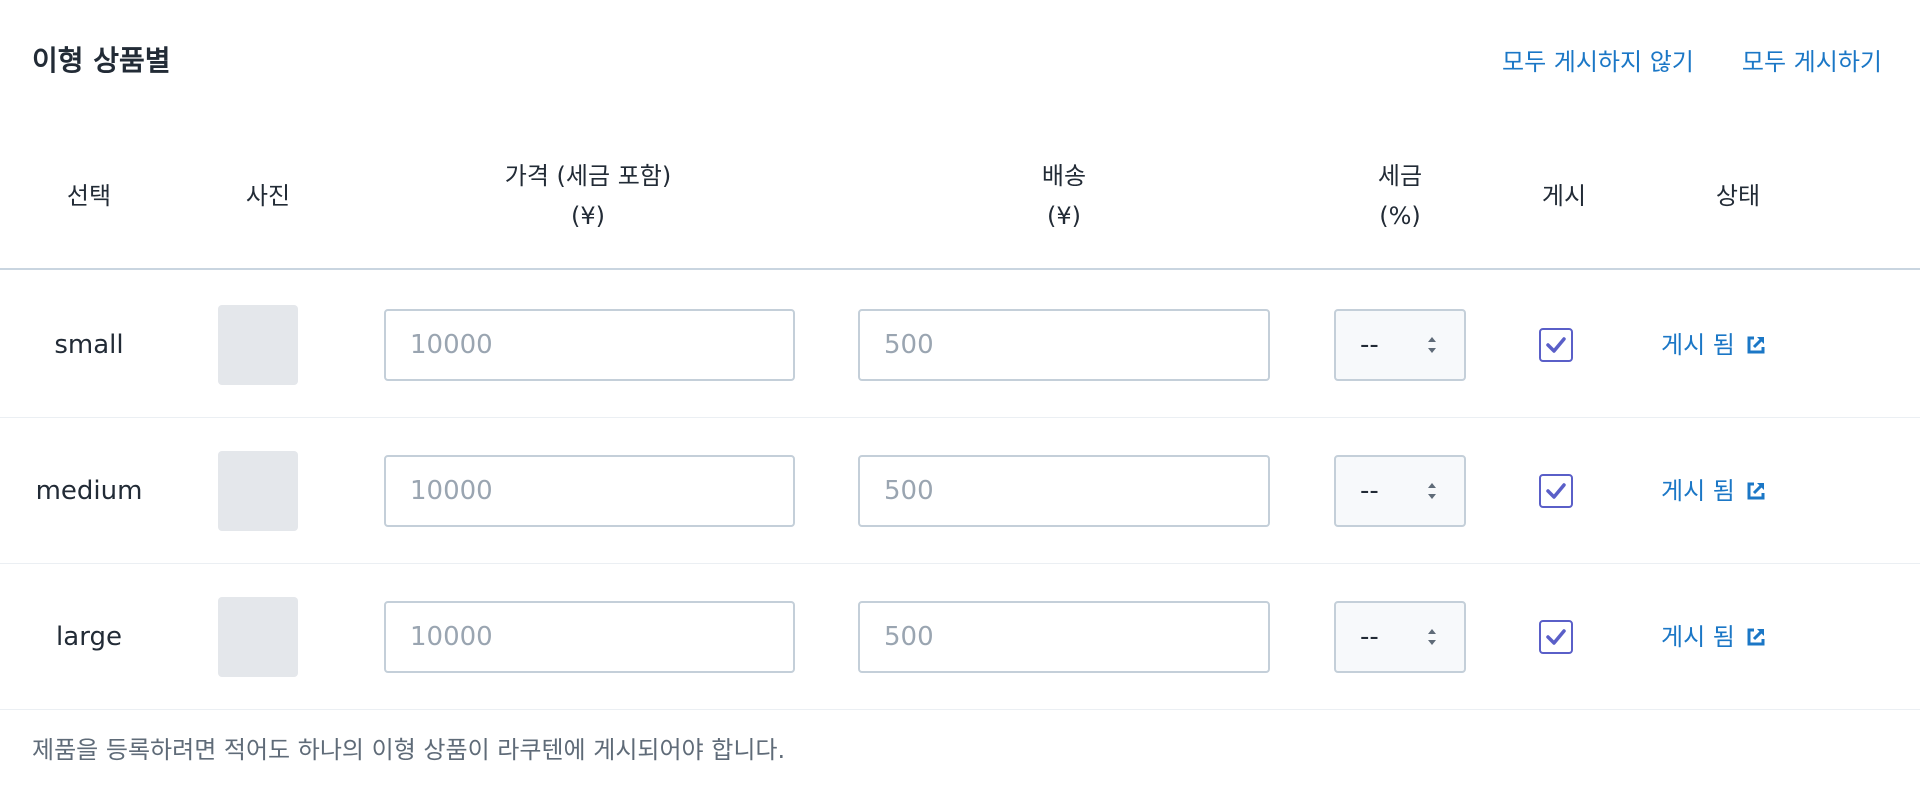  What do you see at coordinates (1812, 62) in the screenshot?
I see `publish-all-link: 모두 게시하기` at bounding box center [1812, 62].